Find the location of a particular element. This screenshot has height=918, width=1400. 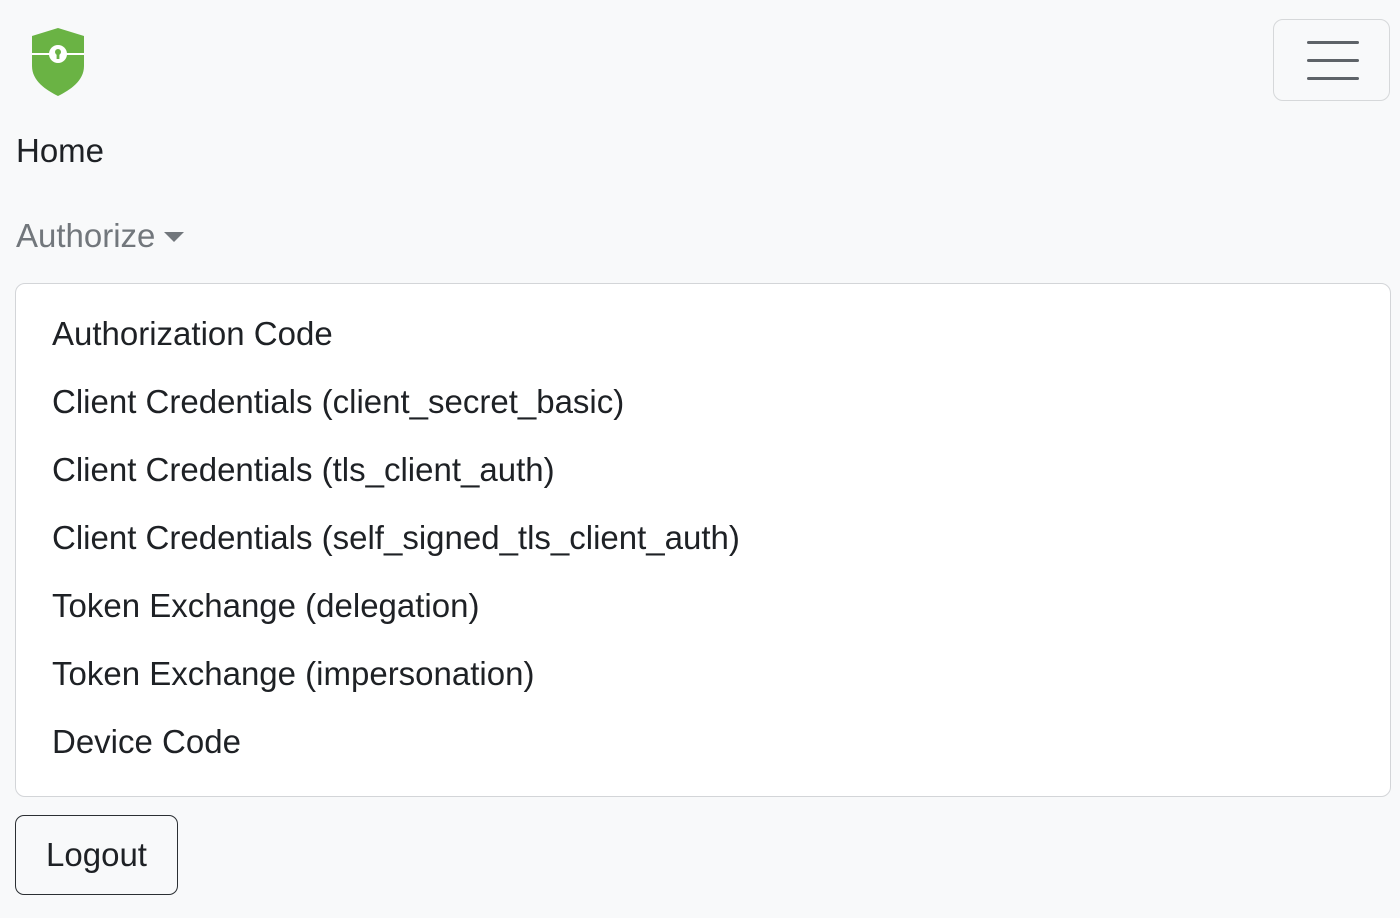

nav-dropdown-authorize: Authorize is located at coordinates (100, 236).